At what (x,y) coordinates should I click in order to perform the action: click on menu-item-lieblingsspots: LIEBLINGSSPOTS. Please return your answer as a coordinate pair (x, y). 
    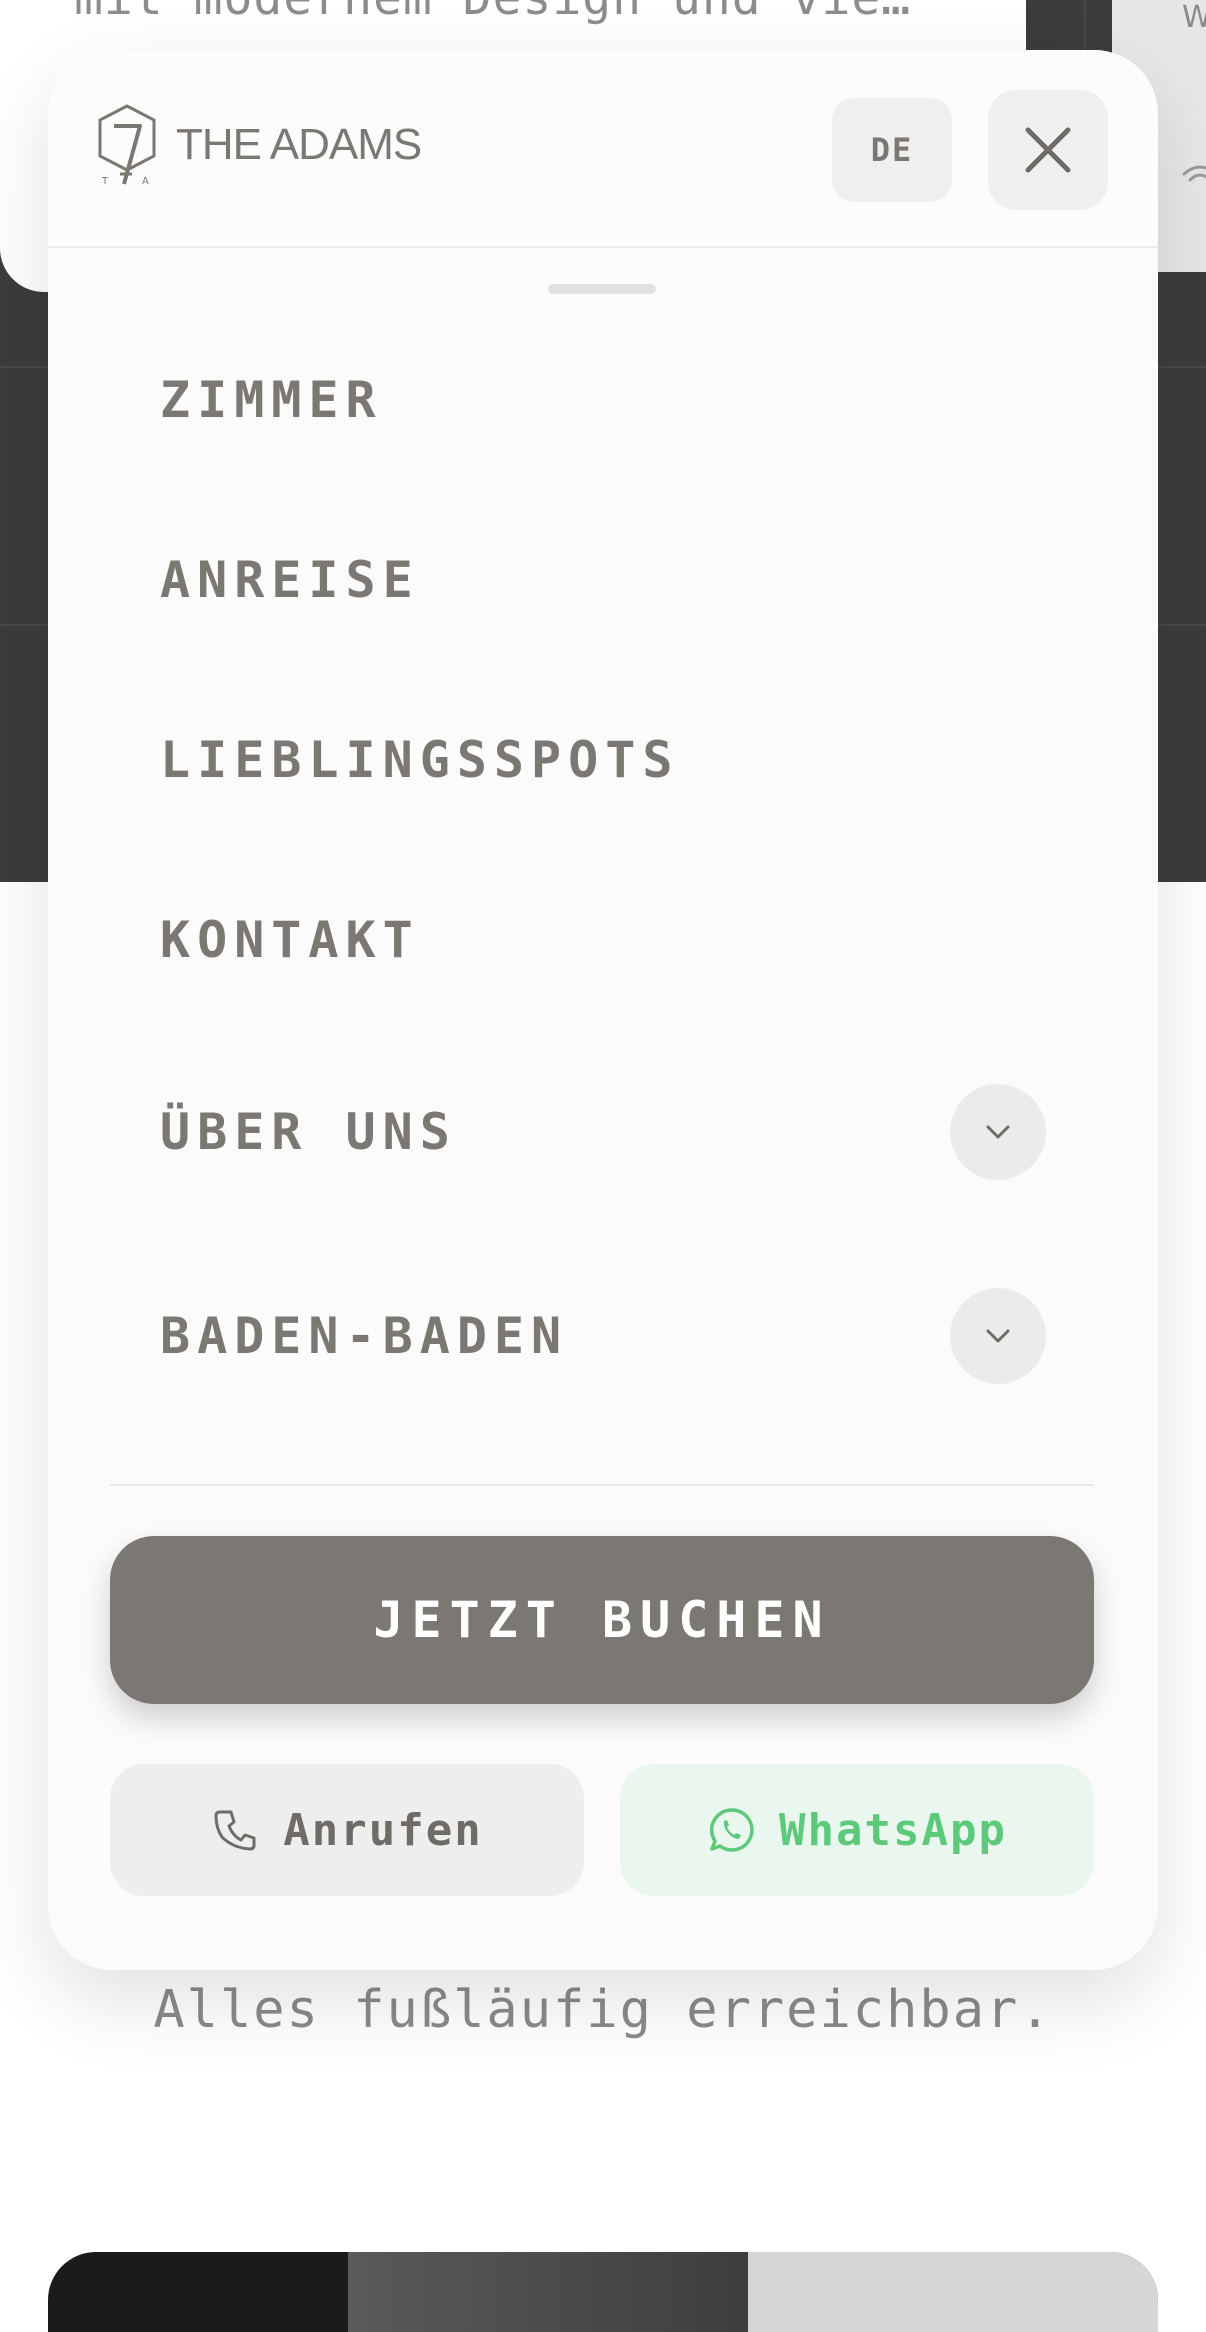
    Looking at the image, I should click on (603, 760).